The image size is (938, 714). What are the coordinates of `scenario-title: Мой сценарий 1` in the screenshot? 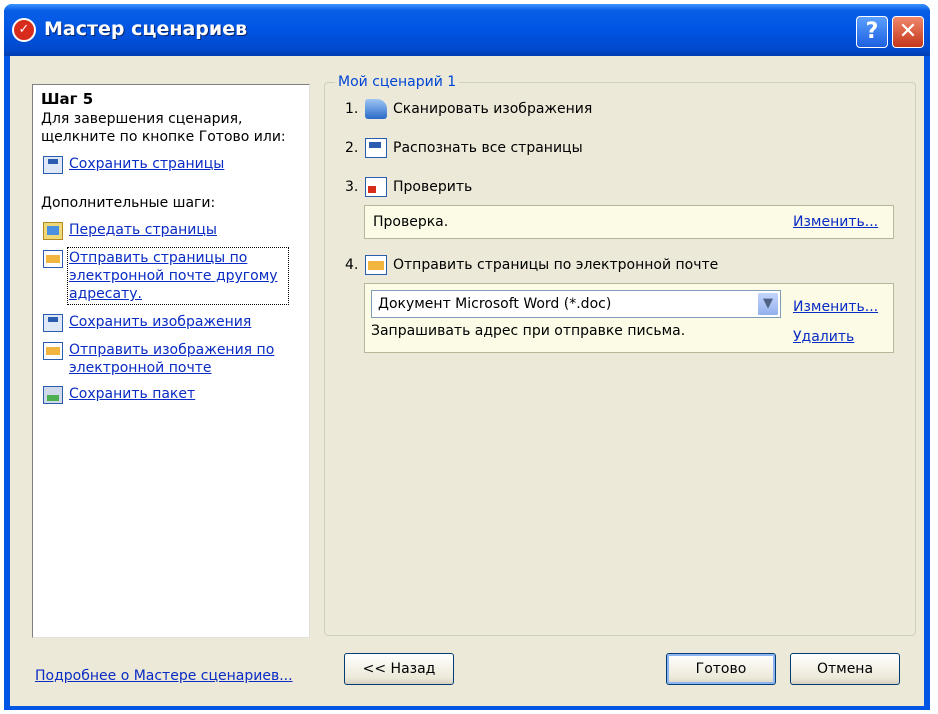 It's located at (397, 82).